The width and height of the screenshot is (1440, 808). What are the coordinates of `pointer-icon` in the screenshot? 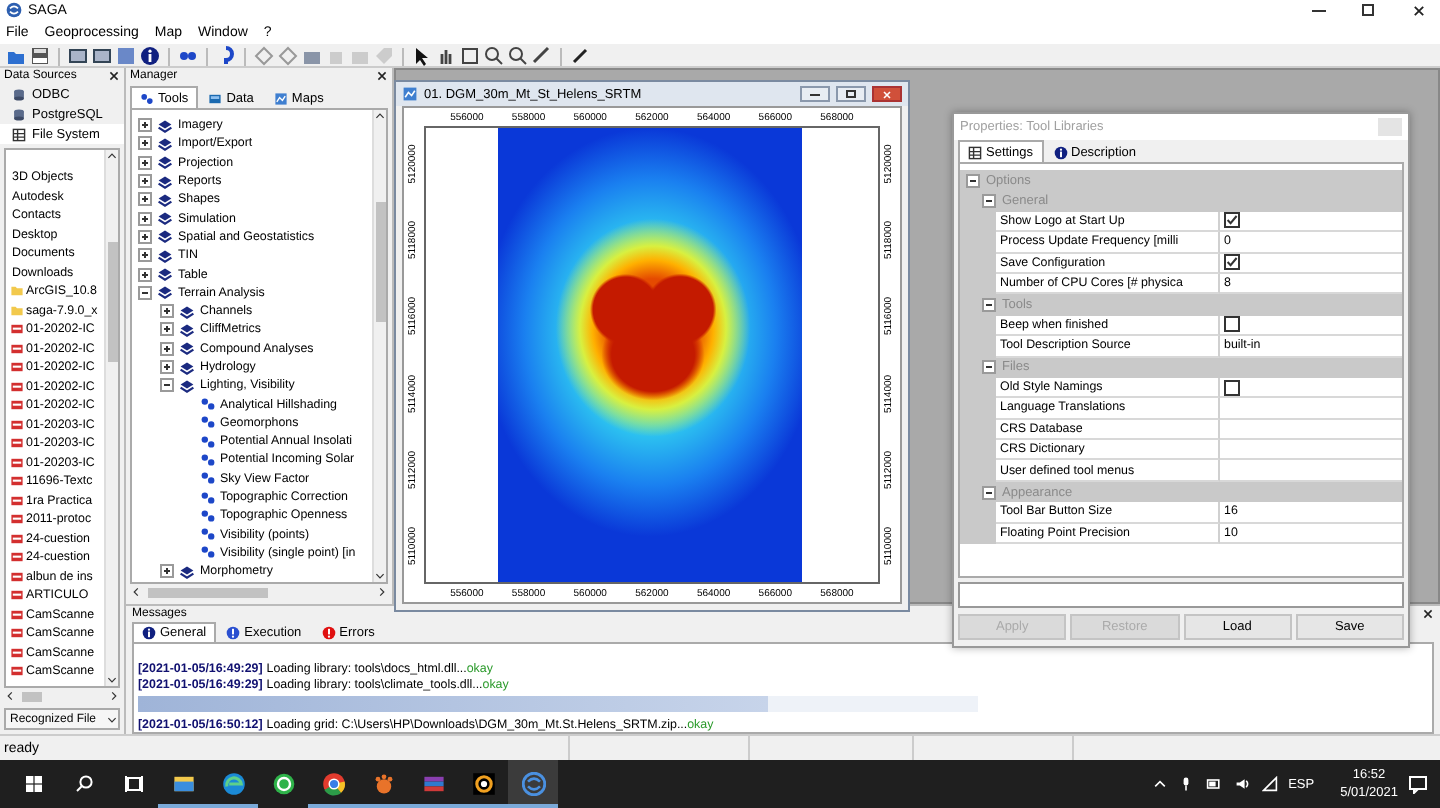 It's located at (422, 56).